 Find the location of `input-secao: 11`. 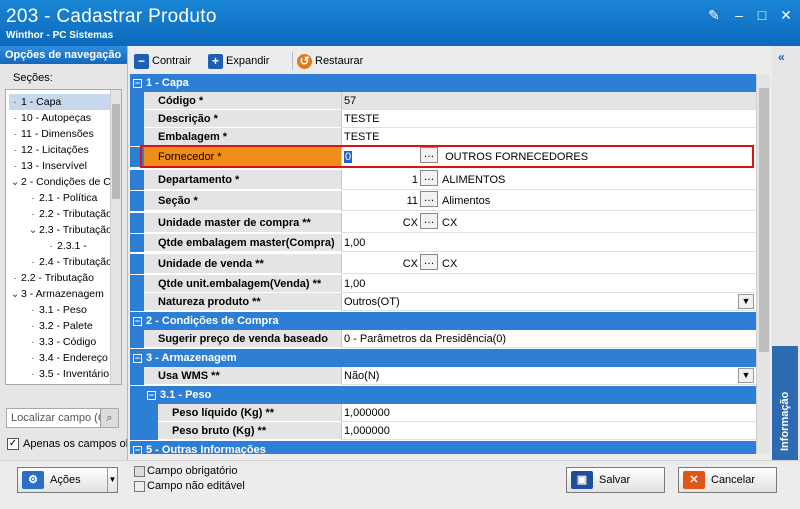

input-secao: 11 is located at coordinates (382, 200).